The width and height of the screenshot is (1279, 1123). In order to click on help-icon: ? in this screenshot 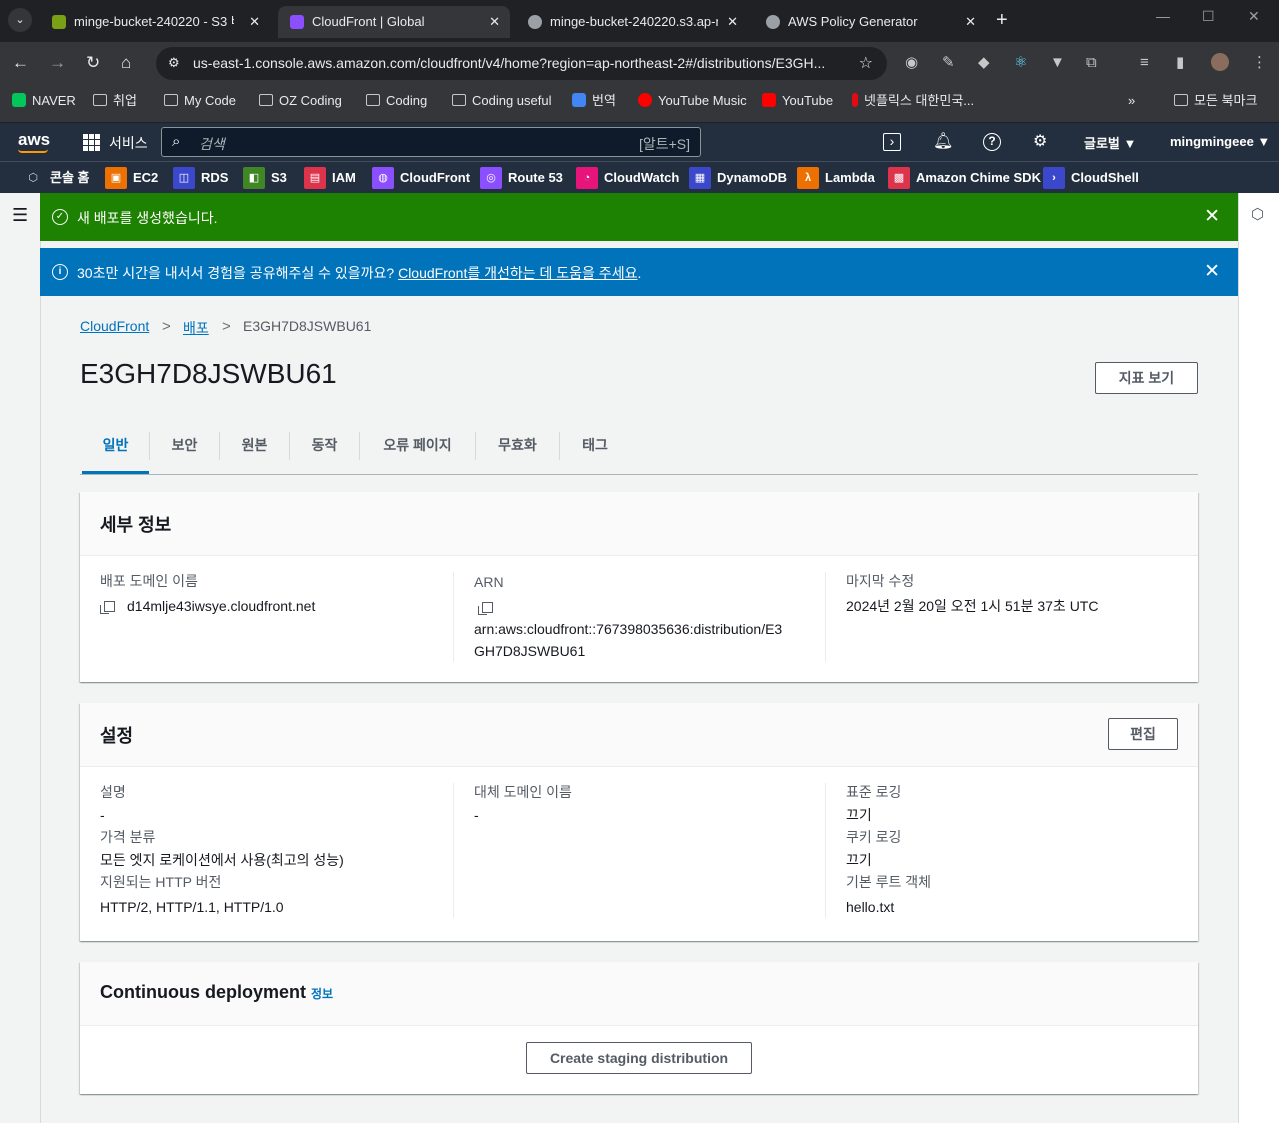, I will do `click(992, 142)`.